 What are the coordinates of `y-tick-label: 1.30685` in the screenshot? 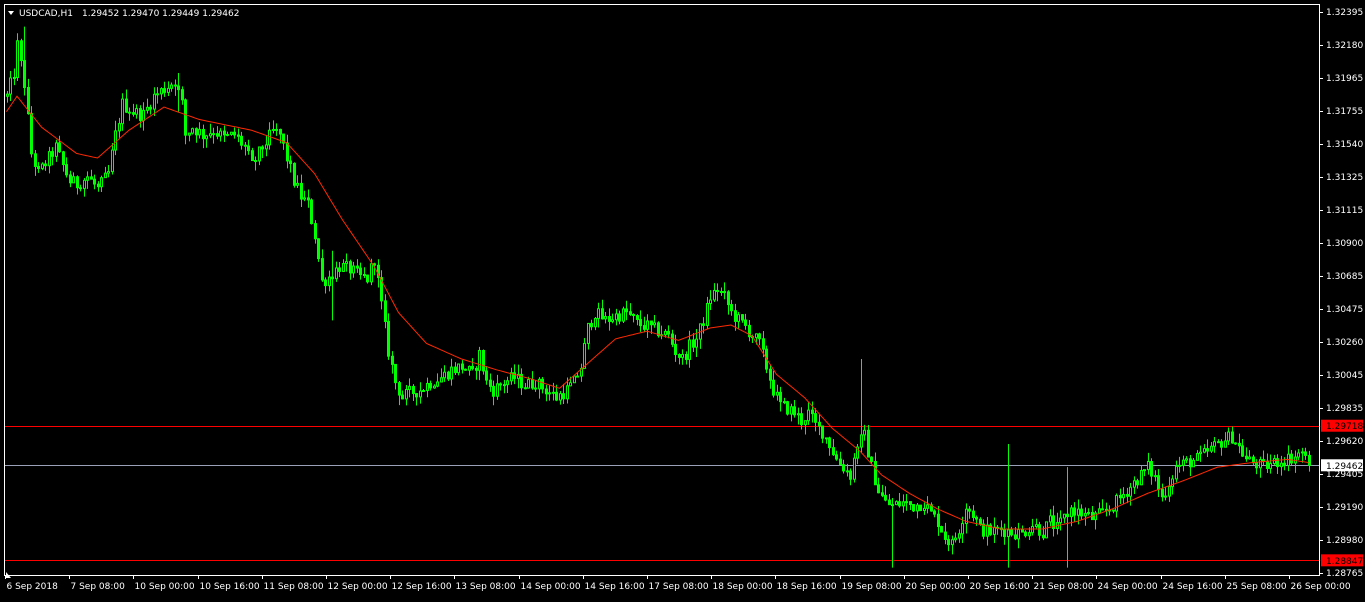 It's located at (1344, 277).